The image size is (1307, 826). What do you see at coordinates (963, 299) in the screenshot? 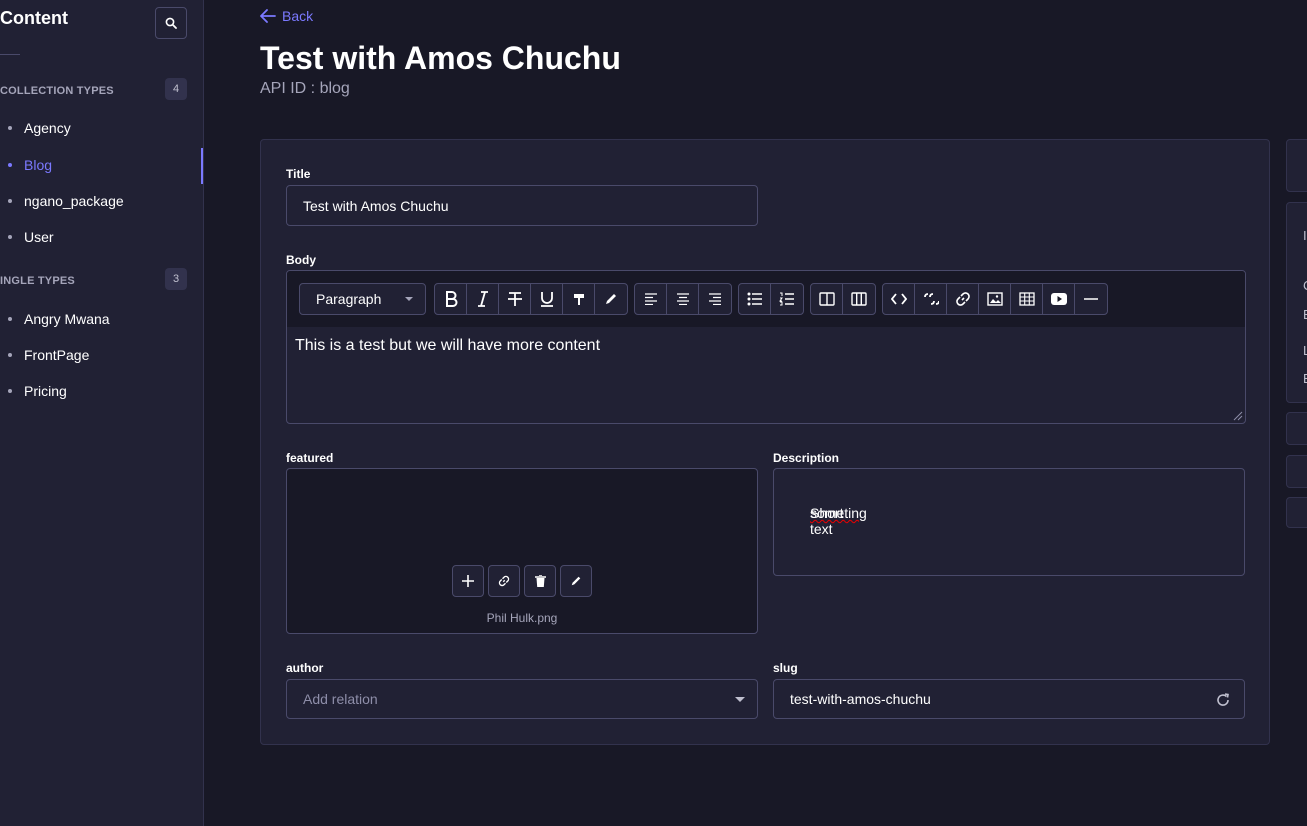
I see `link-button` at bounding box center [963, 299].